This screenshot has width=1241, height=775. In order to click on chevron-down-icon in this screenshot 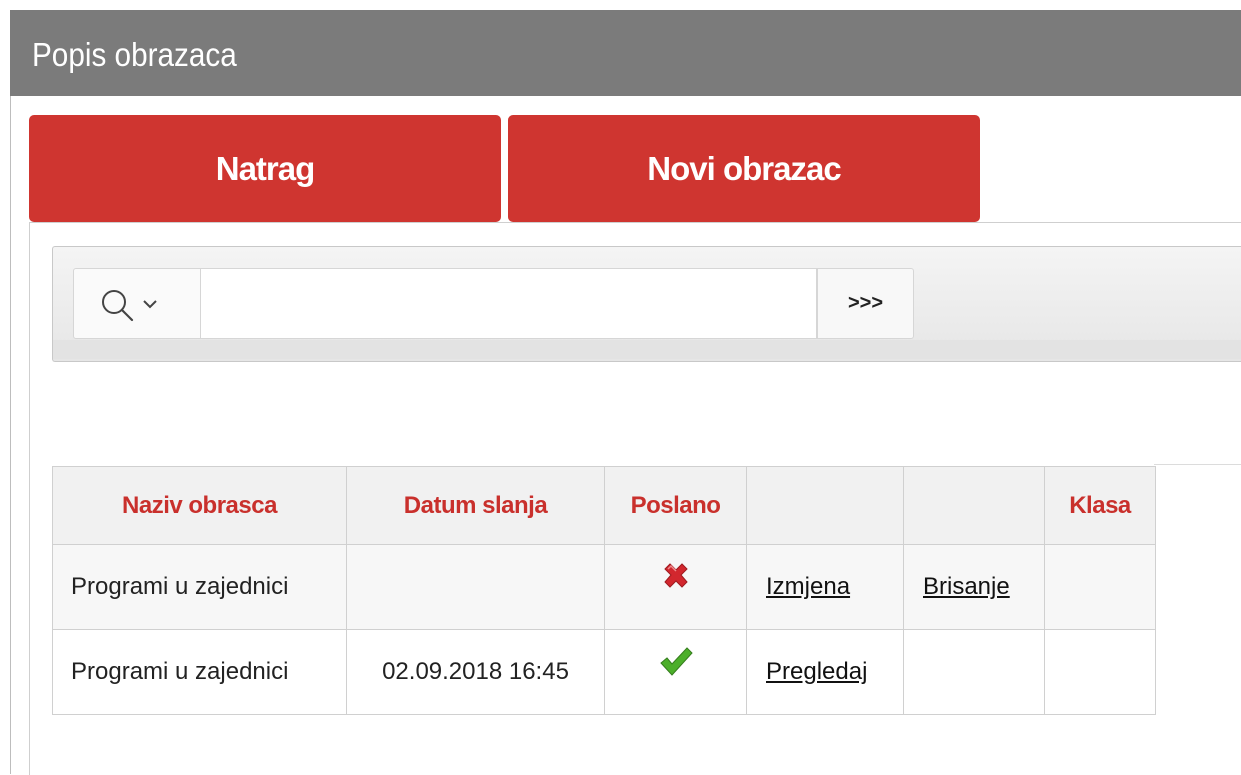, I will do `click(150, 304)`.